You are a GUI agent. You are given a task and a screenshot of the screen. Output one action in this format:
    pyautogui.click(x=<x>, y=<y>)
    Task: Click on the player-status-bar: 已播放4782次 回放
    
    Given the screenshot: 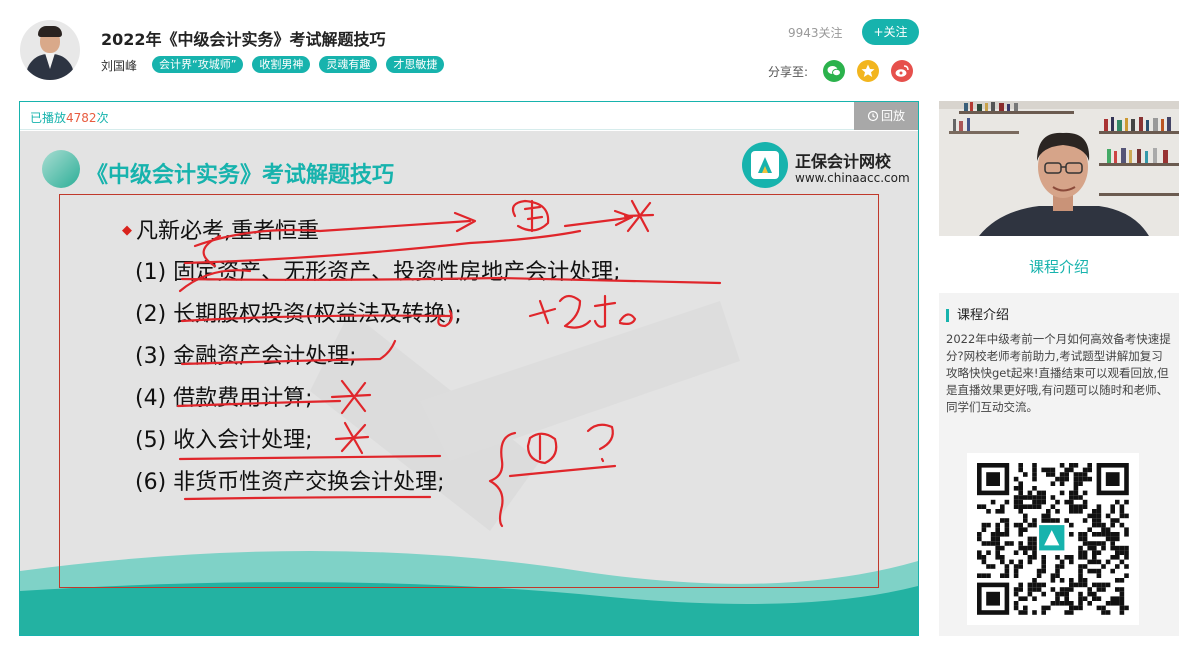 What is the action you would take?
    pyautogui.click(x=469, y=116)
    